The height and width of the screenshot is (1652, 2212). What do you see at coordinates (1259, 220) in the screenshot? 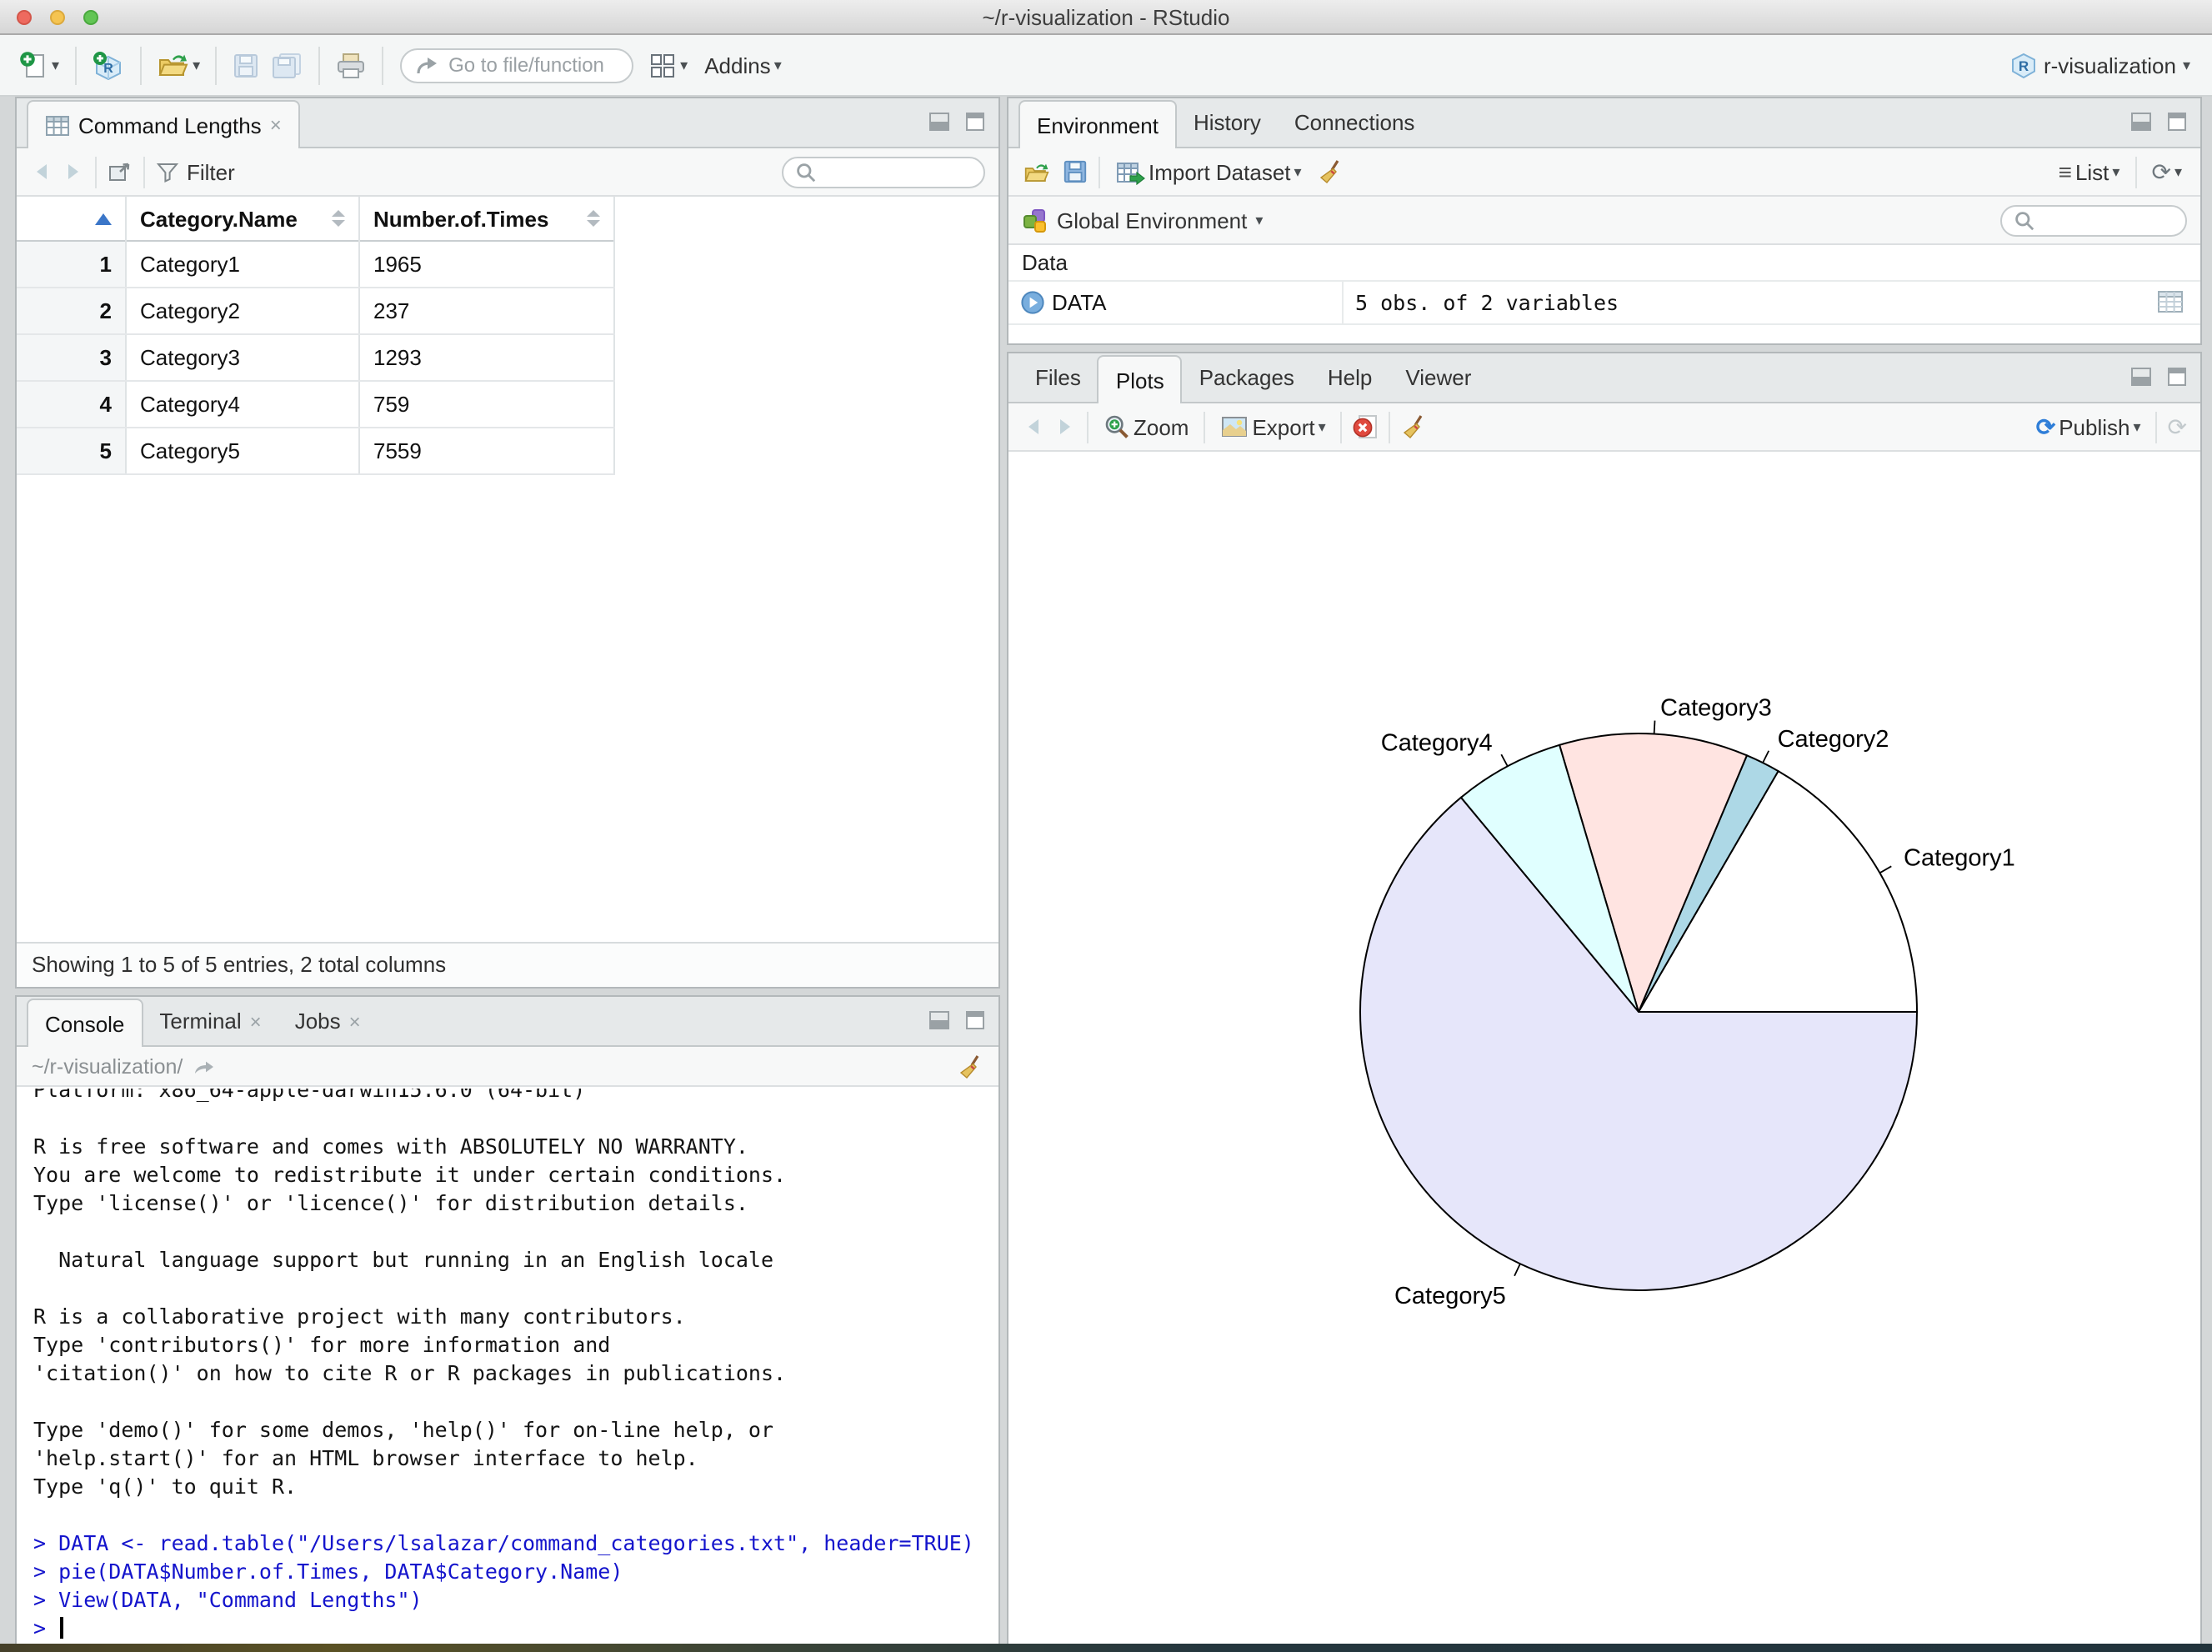
I see `environment-scope-caret: ▾` at bounding box center [1259, 220].